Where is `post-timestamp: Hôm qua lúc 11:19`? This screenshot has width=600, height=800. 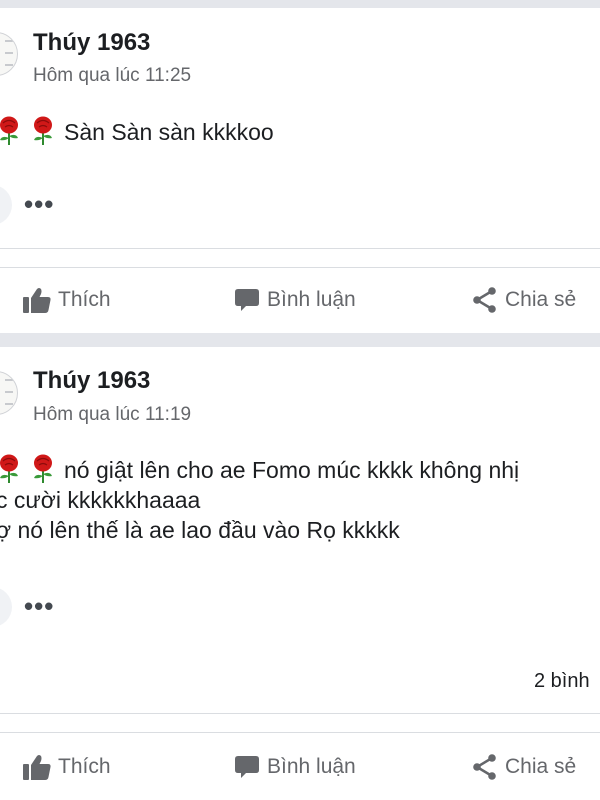 post-timestamp: Hôm qua lúc 11:19 is located at coordinates (112, 415).